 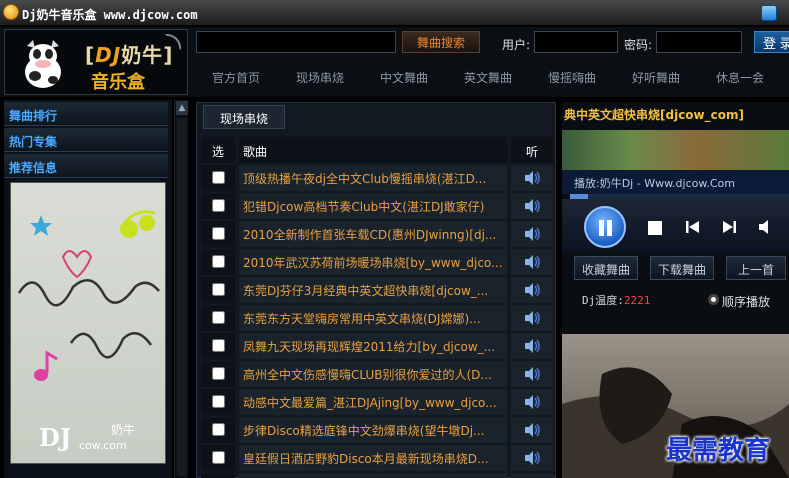 I want to click on sidebar-item-recommended: 推荐信息, so click(x=86, y=166).